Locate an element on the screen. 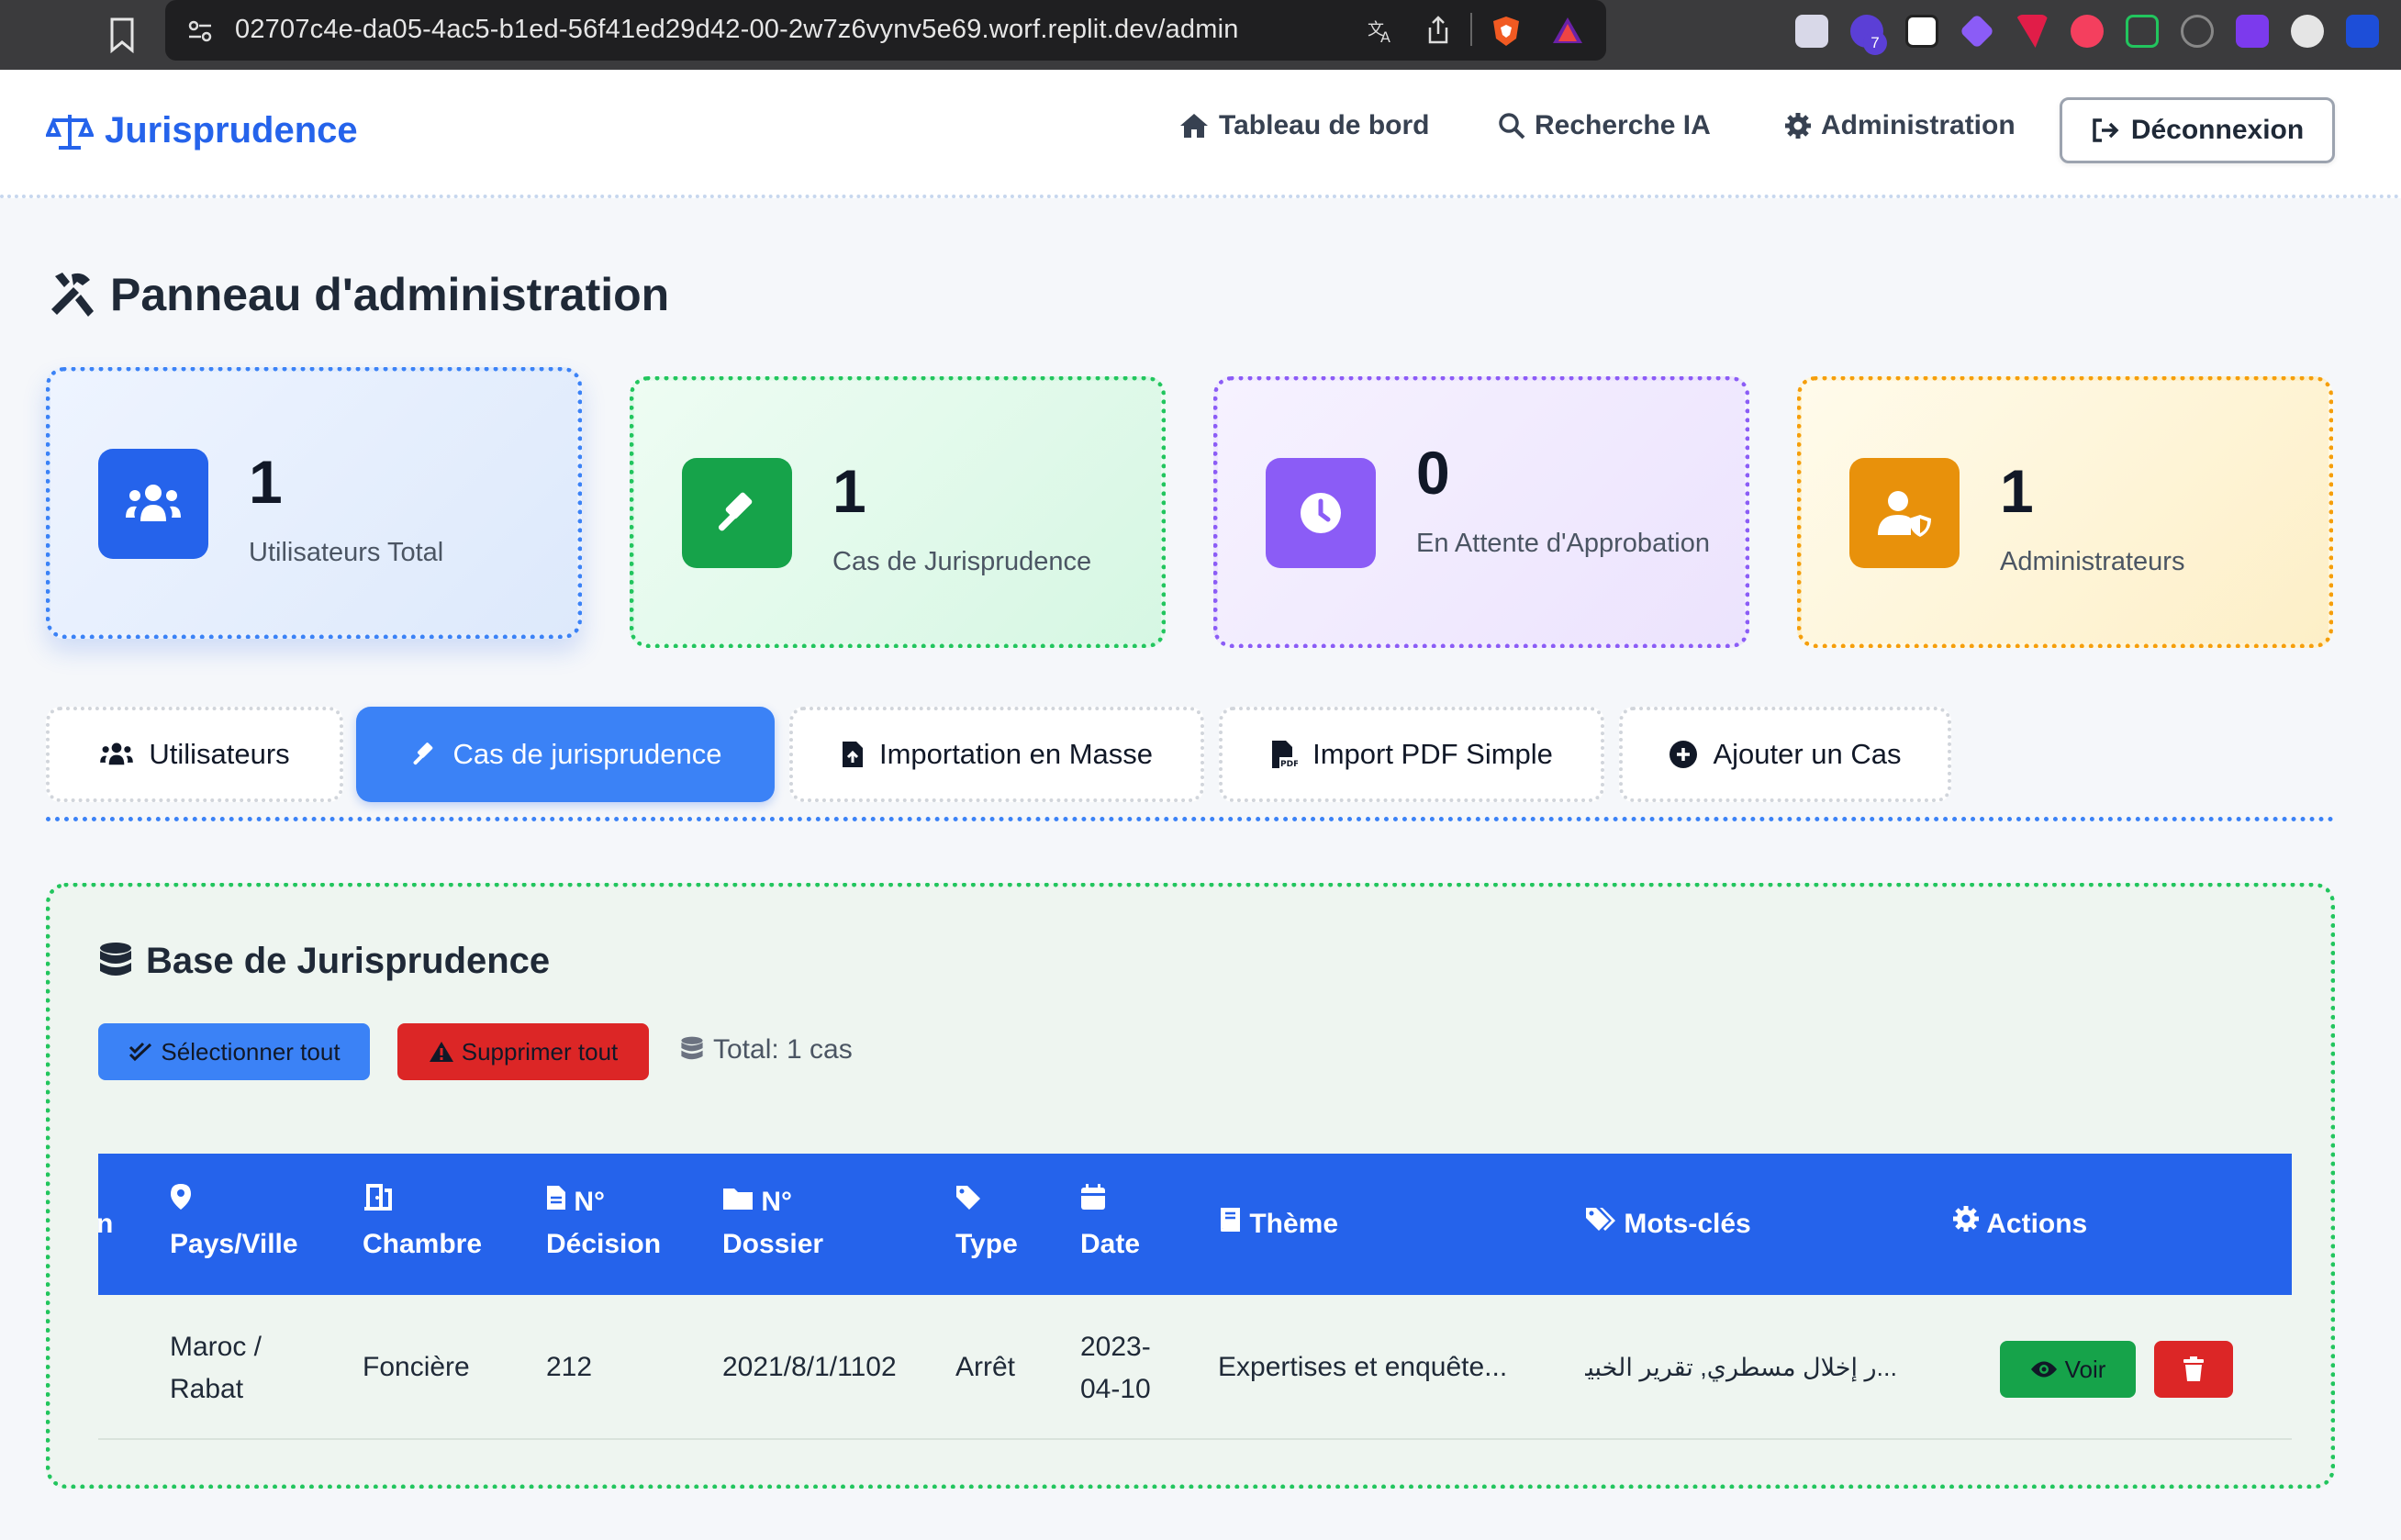 This screenshot has height=1540, width=2401. column-header-theme: Thème is located at coordinates (1278, 1224).